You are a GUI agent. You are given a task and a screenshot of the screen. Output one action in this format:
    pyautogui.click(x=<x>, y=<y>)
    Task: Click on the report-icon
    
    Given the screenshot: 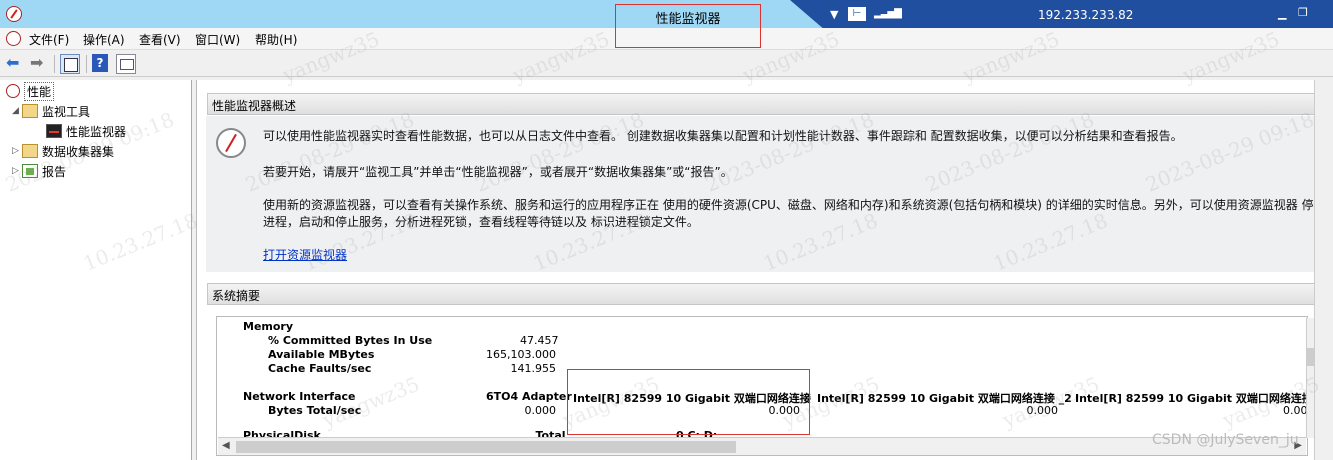 What is the action you would take?
    pyautogui.click(x=30, y=171)
    